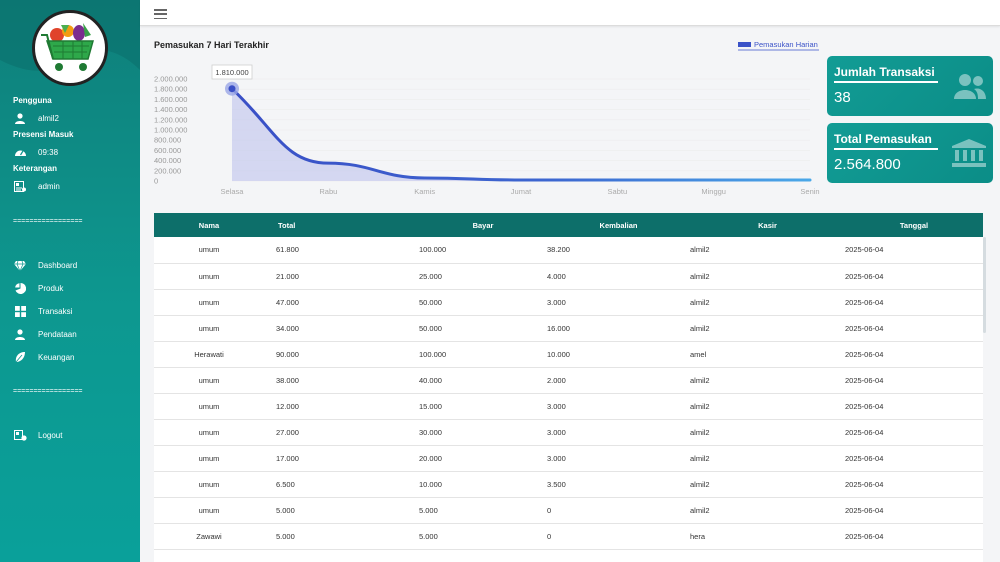 This screenshot has width=1000, height=562. I want to click on table-row: umum 5.000 5.000 0 almil2 2025-06-04, so click(568, 510).